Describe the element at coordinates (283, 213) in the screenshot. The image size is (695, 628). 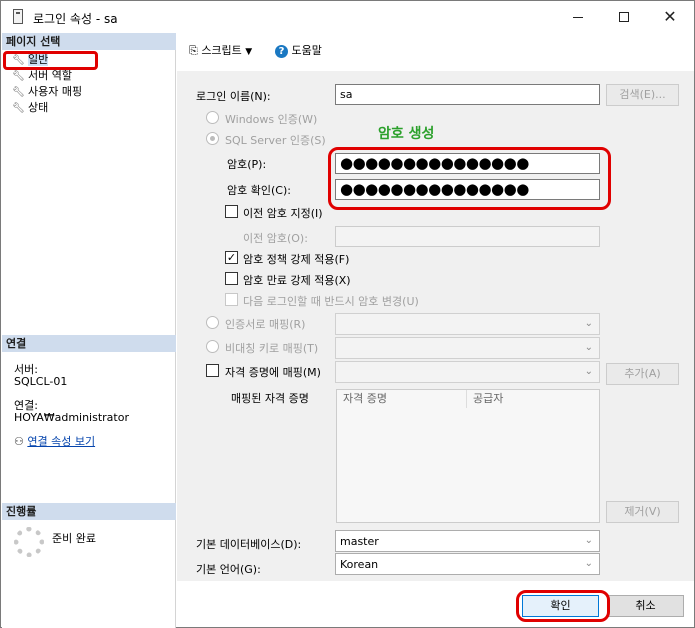
I see `old-password-check-label: 이전 암호 지정(I)` at that location.